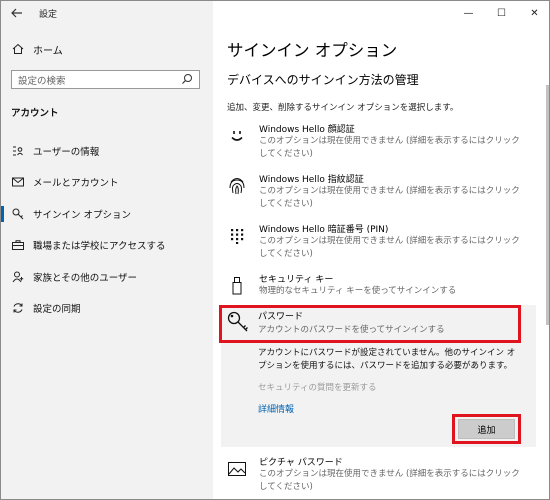  I want to click on minimize-button: —, so click(468, 13).